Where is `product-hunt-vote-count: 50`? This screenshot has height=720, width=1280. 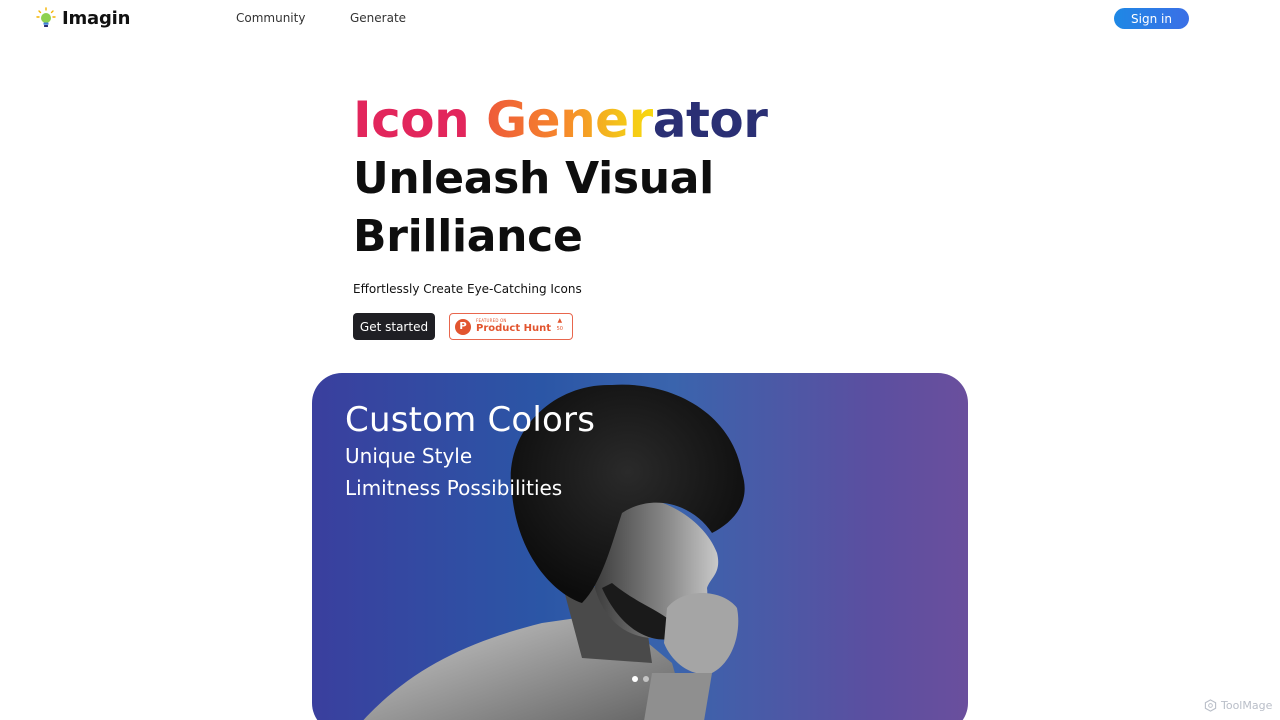 product-hunt-vote-count: 50 is located at coordinates (559, 329).